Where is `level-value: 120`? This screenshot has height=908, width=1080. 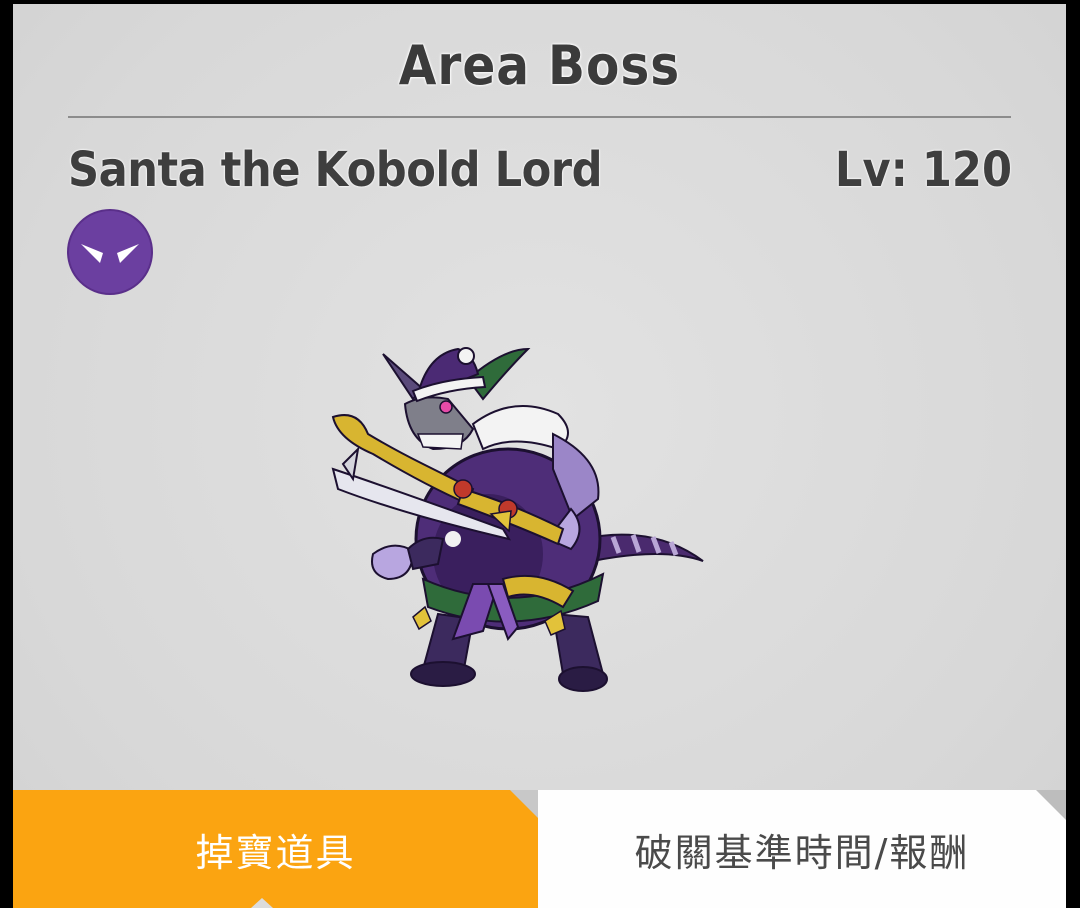 level-value: 120 is located at coordinates (966, 170).